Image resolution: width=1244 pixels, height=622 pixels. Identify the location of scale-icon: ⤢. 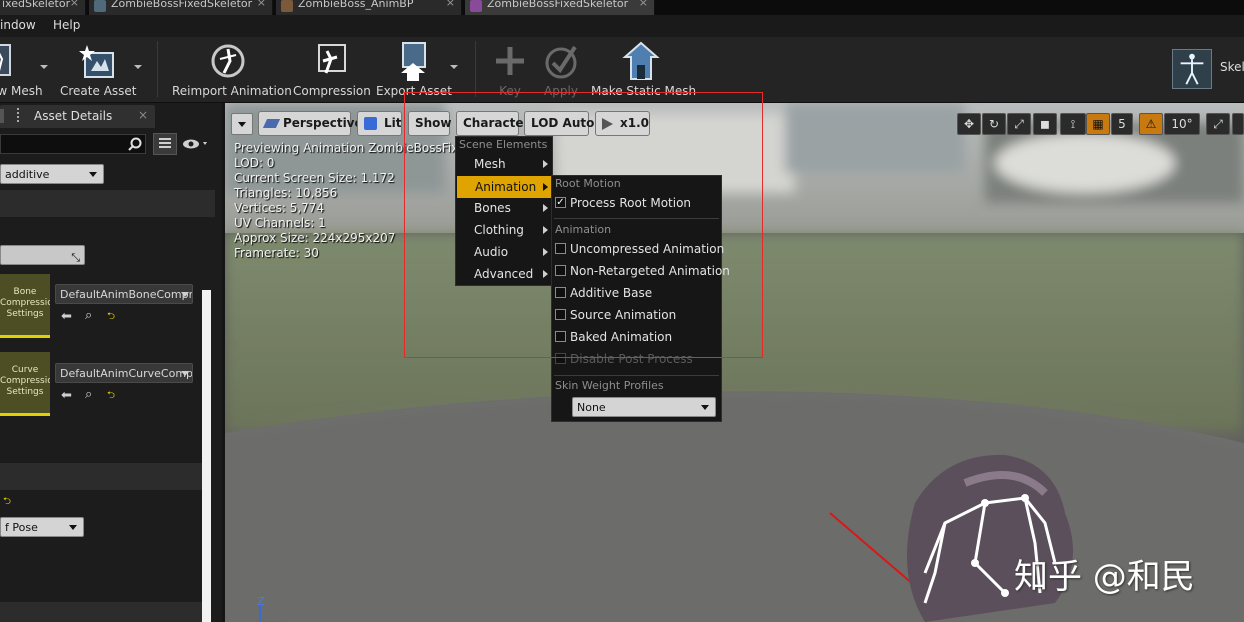
(1019, 124).